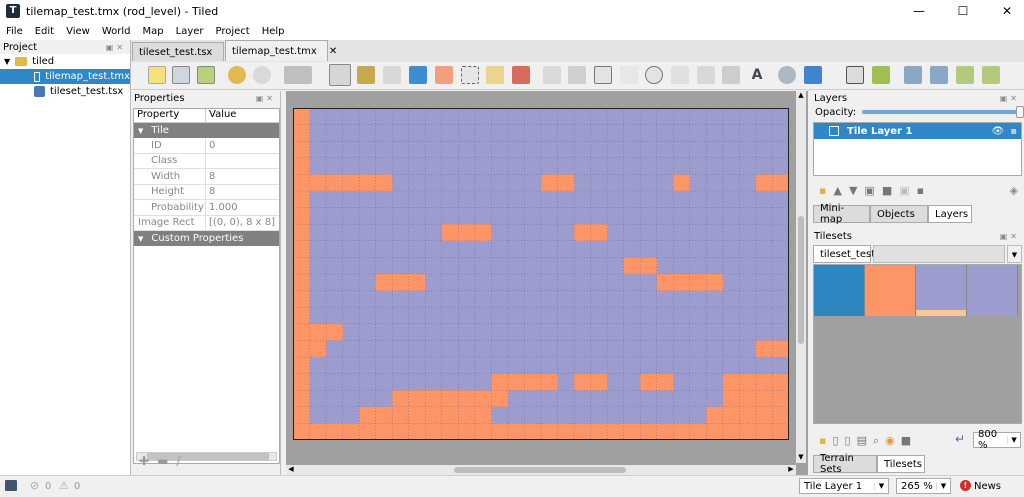  Describe the element at coordinates (78, 31) in the screenshot. I see `menu-view: View` at that location.